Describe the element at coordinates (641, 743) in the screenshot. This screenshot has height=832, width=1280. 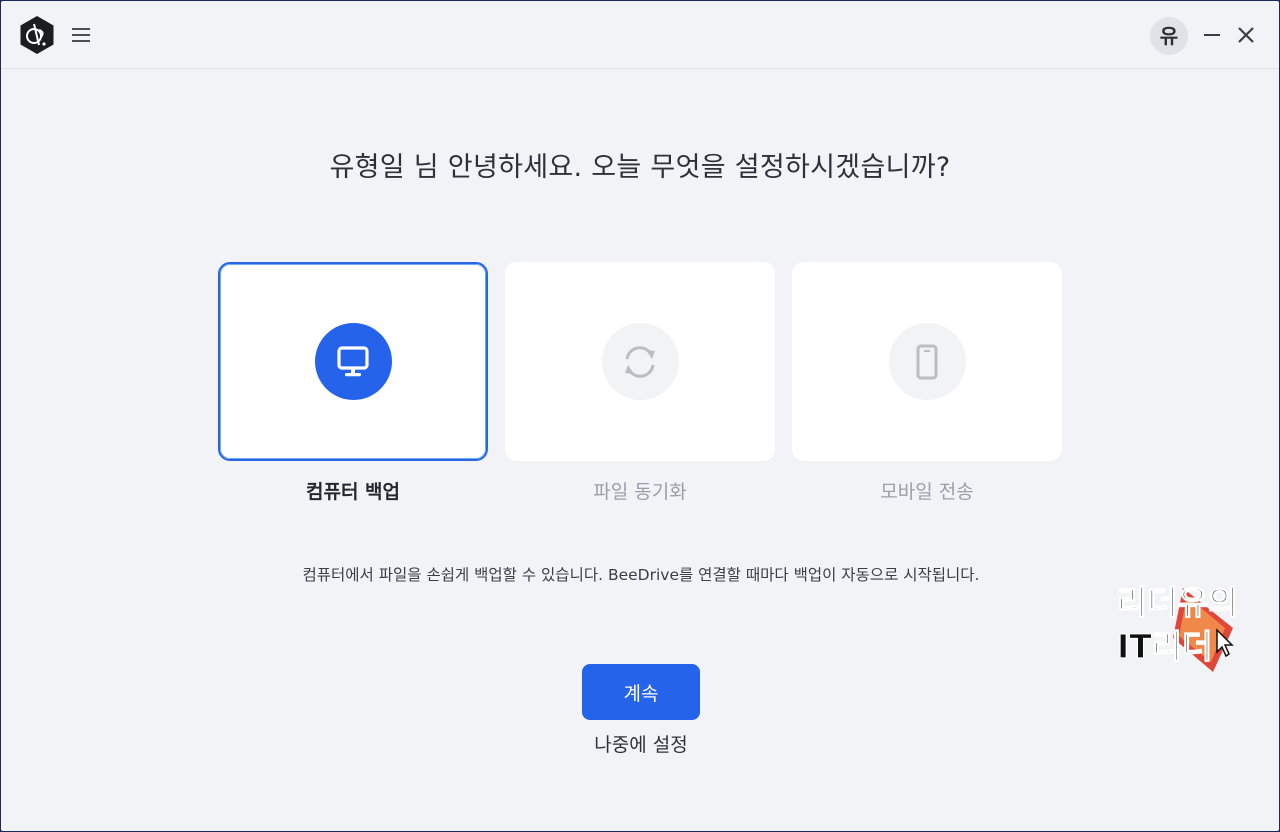
I see `set-up-later-link: 나중에 설정` at that location.